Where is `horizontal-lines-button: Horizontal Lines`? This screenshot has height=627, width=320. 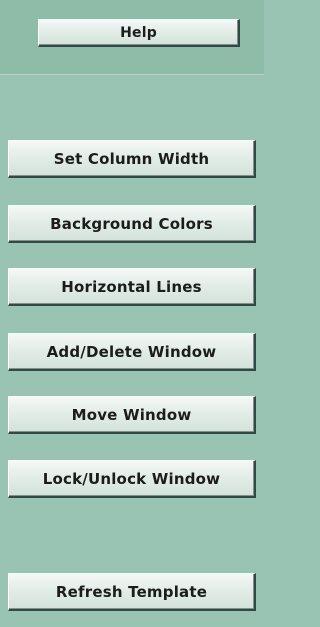
horizontal-lines-button: Horizontal Lines is located at coordinates (132, 287).